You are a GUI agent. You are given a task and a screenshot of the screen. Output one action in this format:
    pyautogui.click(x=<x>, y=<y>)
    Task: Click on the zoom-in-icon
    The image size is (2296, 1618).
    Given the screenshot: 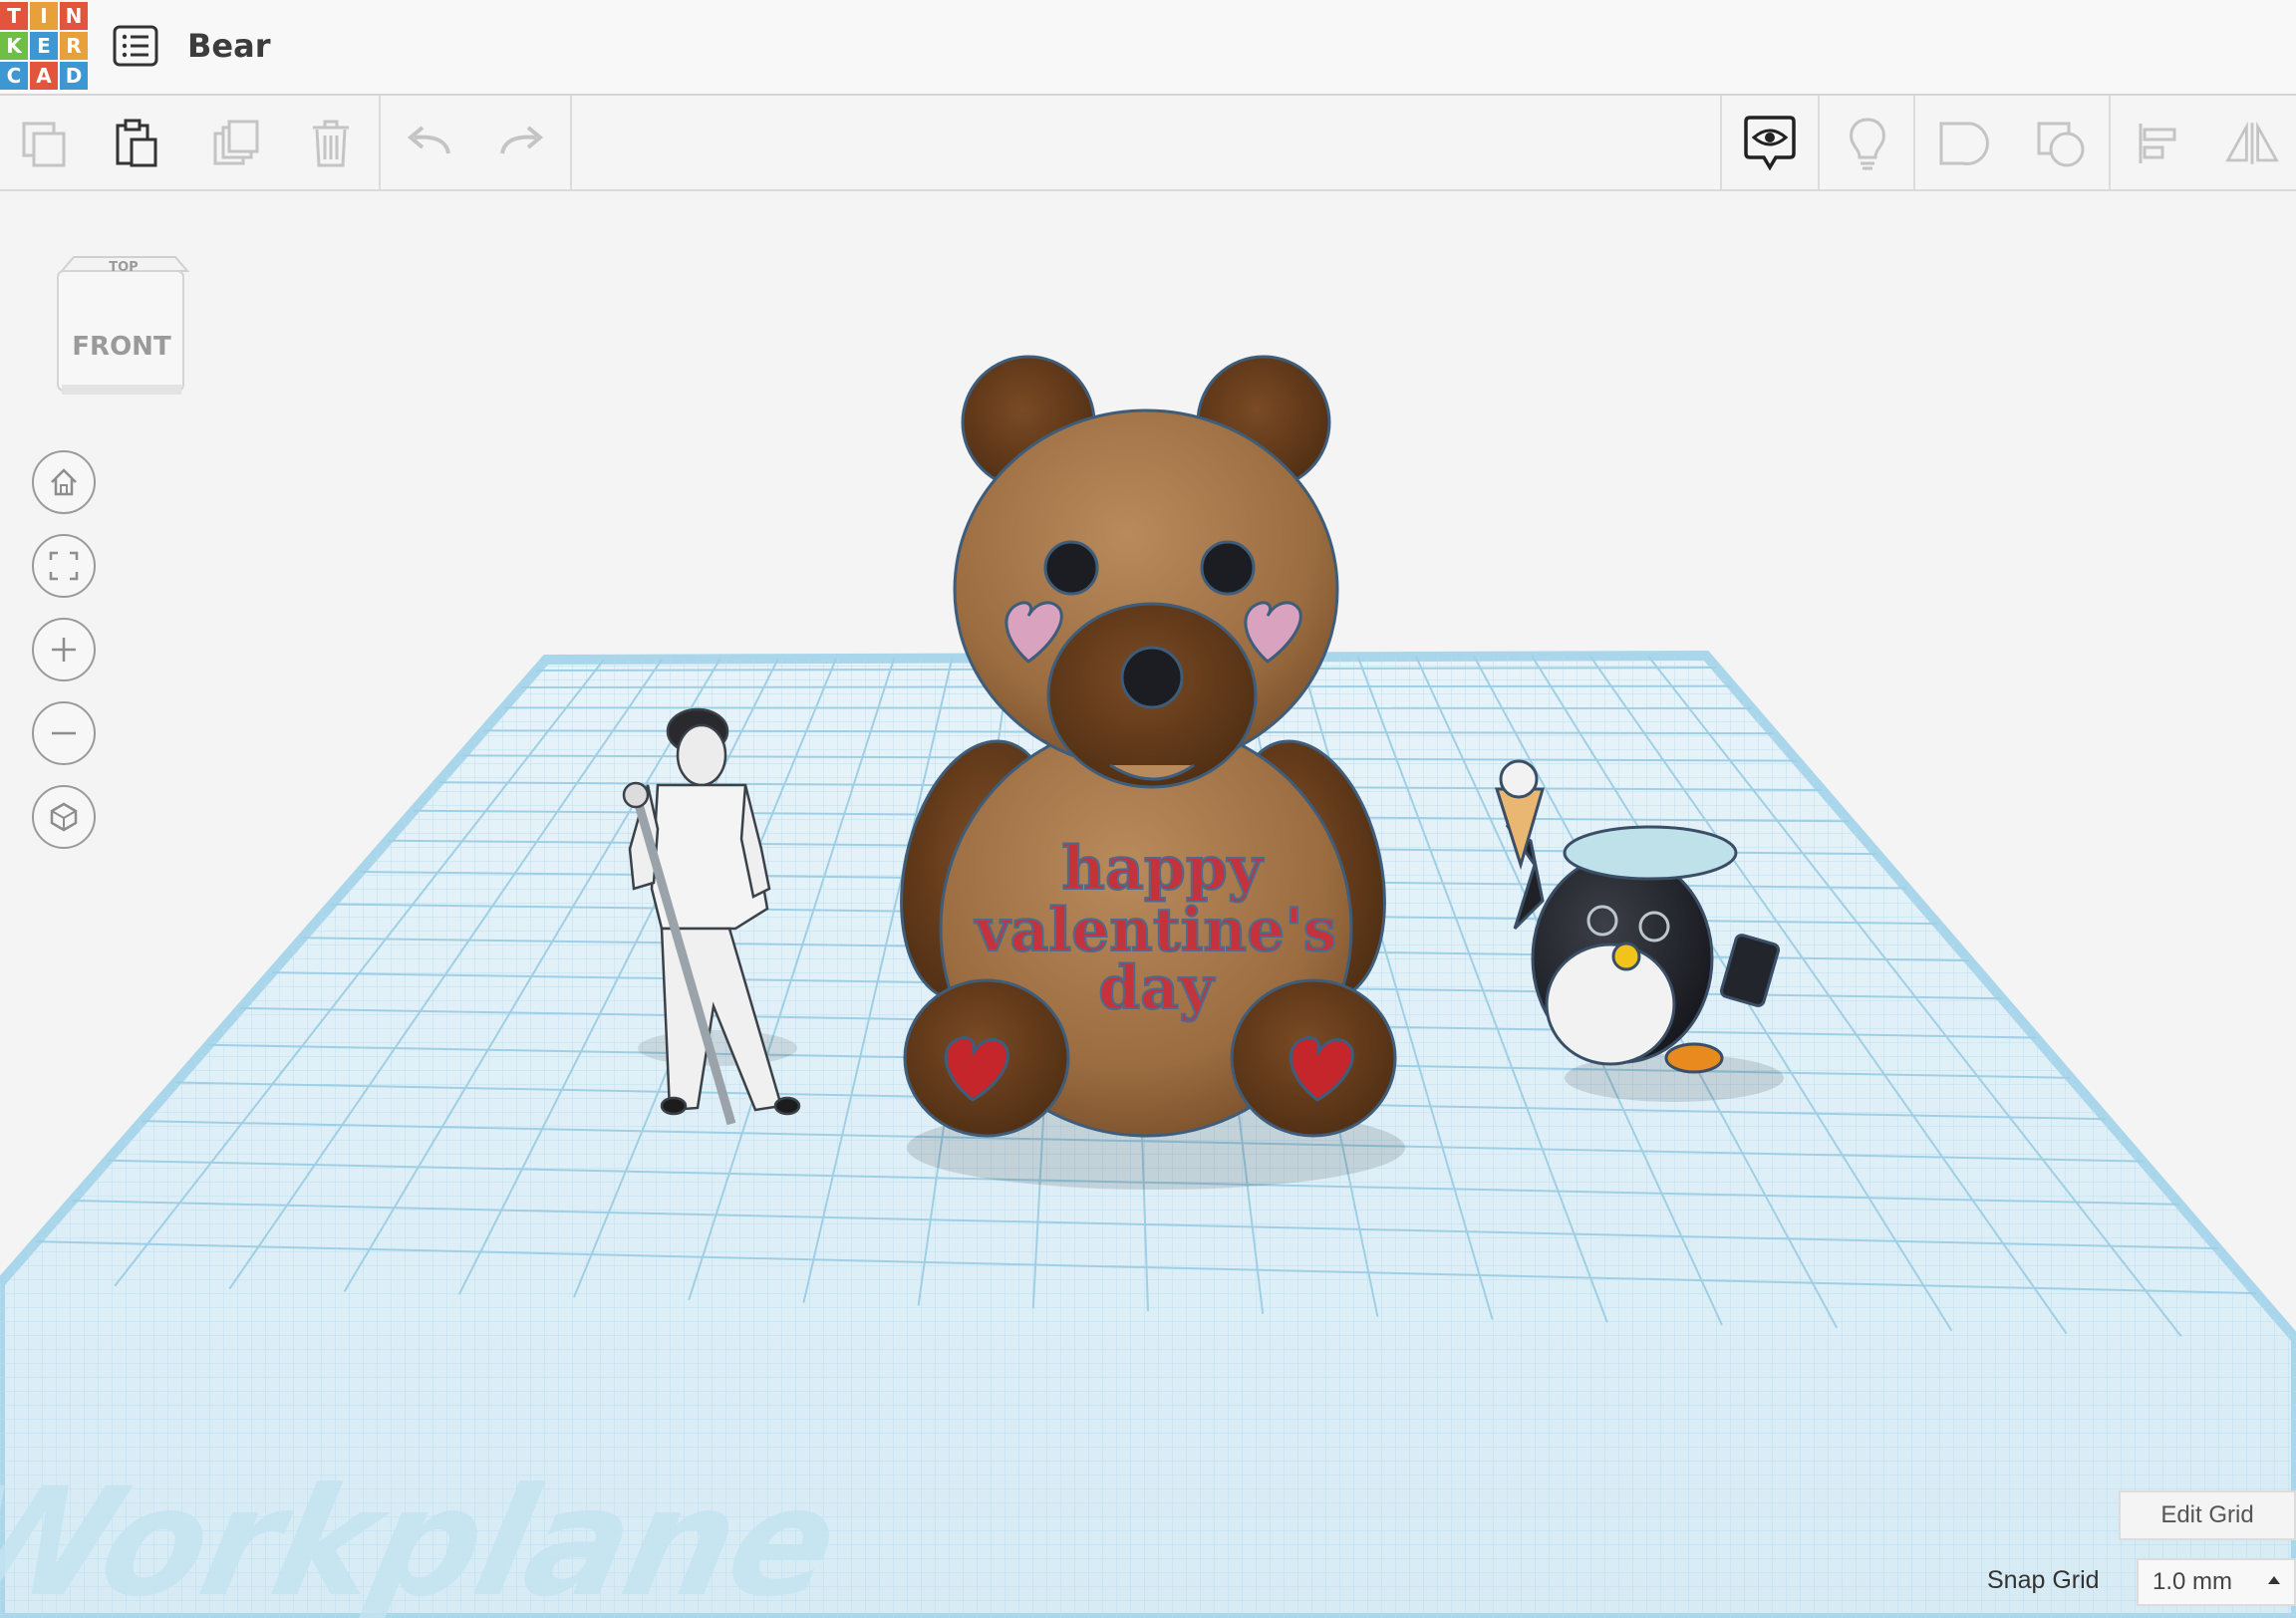 What is the action you would take?
    pyautogui.click(x=64, y=650)
    